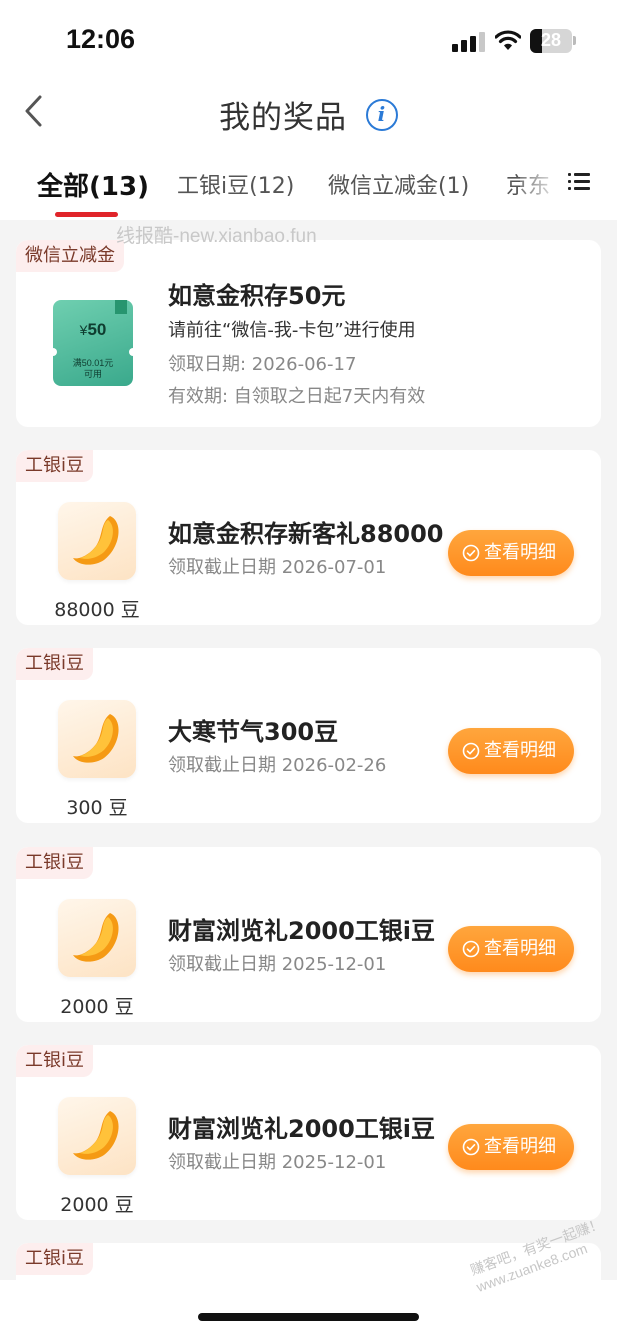 The height and width of the screenshot is (1334, 617). Describe the element at coordinates (277, 765) in the screenshot. I see `prize-deadline: 领取截止日期 2026-02-26` at that location.